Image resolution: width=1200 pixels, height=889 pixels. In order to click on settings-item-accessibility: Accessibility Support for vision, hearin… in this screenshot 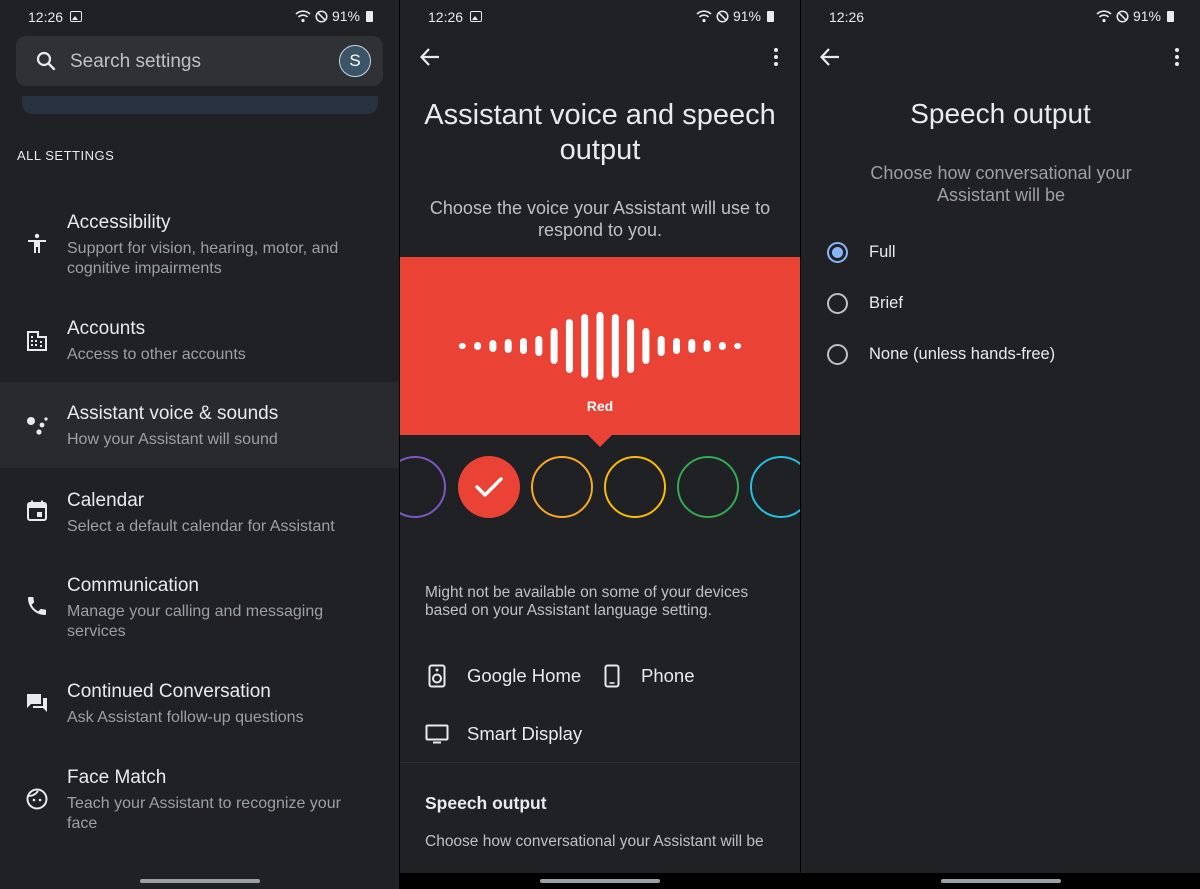, I will do `click(199, 245)`.